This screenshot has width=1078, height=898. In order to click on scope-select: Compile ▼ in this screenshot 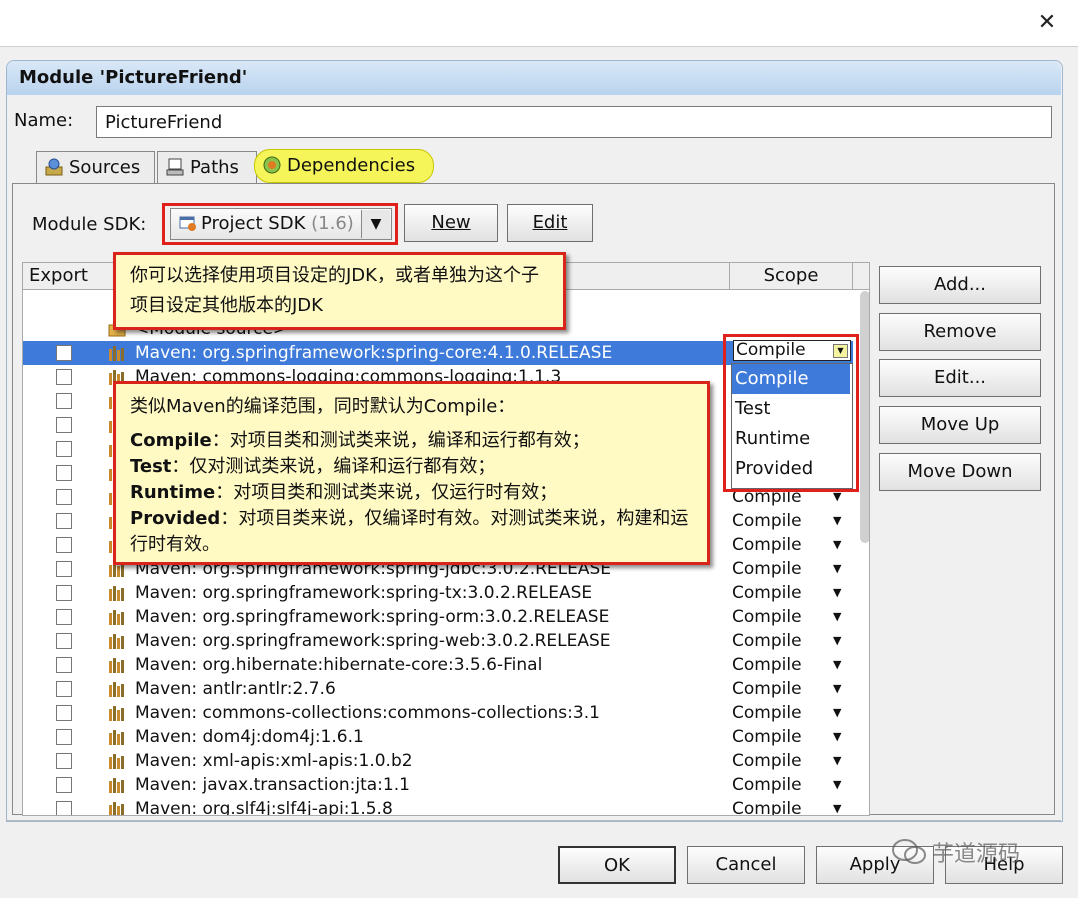, I will do `click(792, 350)`.